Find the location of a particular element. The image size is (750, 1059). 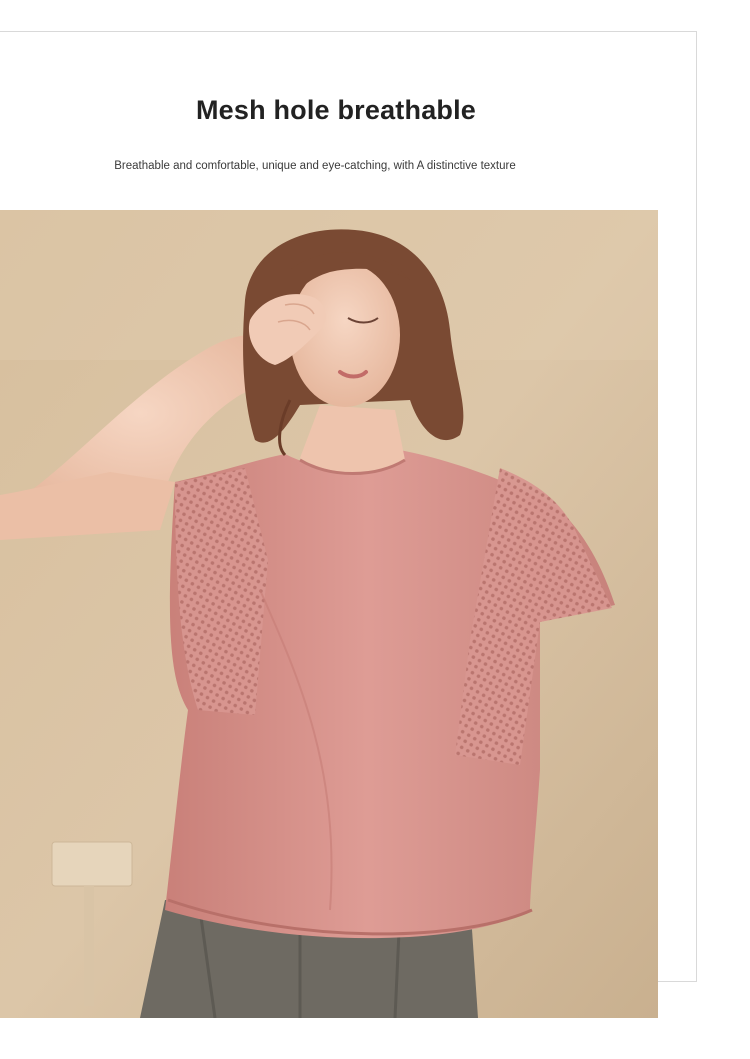

section-title: Mesh hole breathable is located at coordinates (336, 110).